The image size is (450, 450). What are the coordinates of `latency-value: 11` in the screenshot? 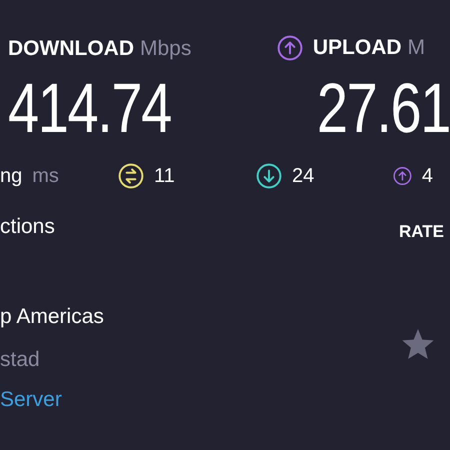 It's located at (164, 176).